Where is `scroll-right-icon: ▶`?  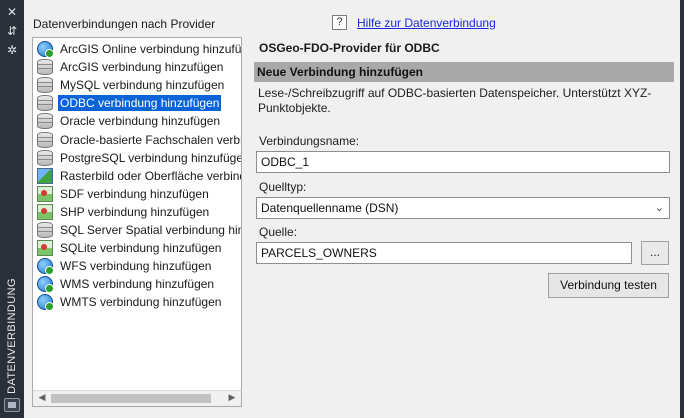
scroll-right-icon: ▶ is located at coordinates (232, 398).